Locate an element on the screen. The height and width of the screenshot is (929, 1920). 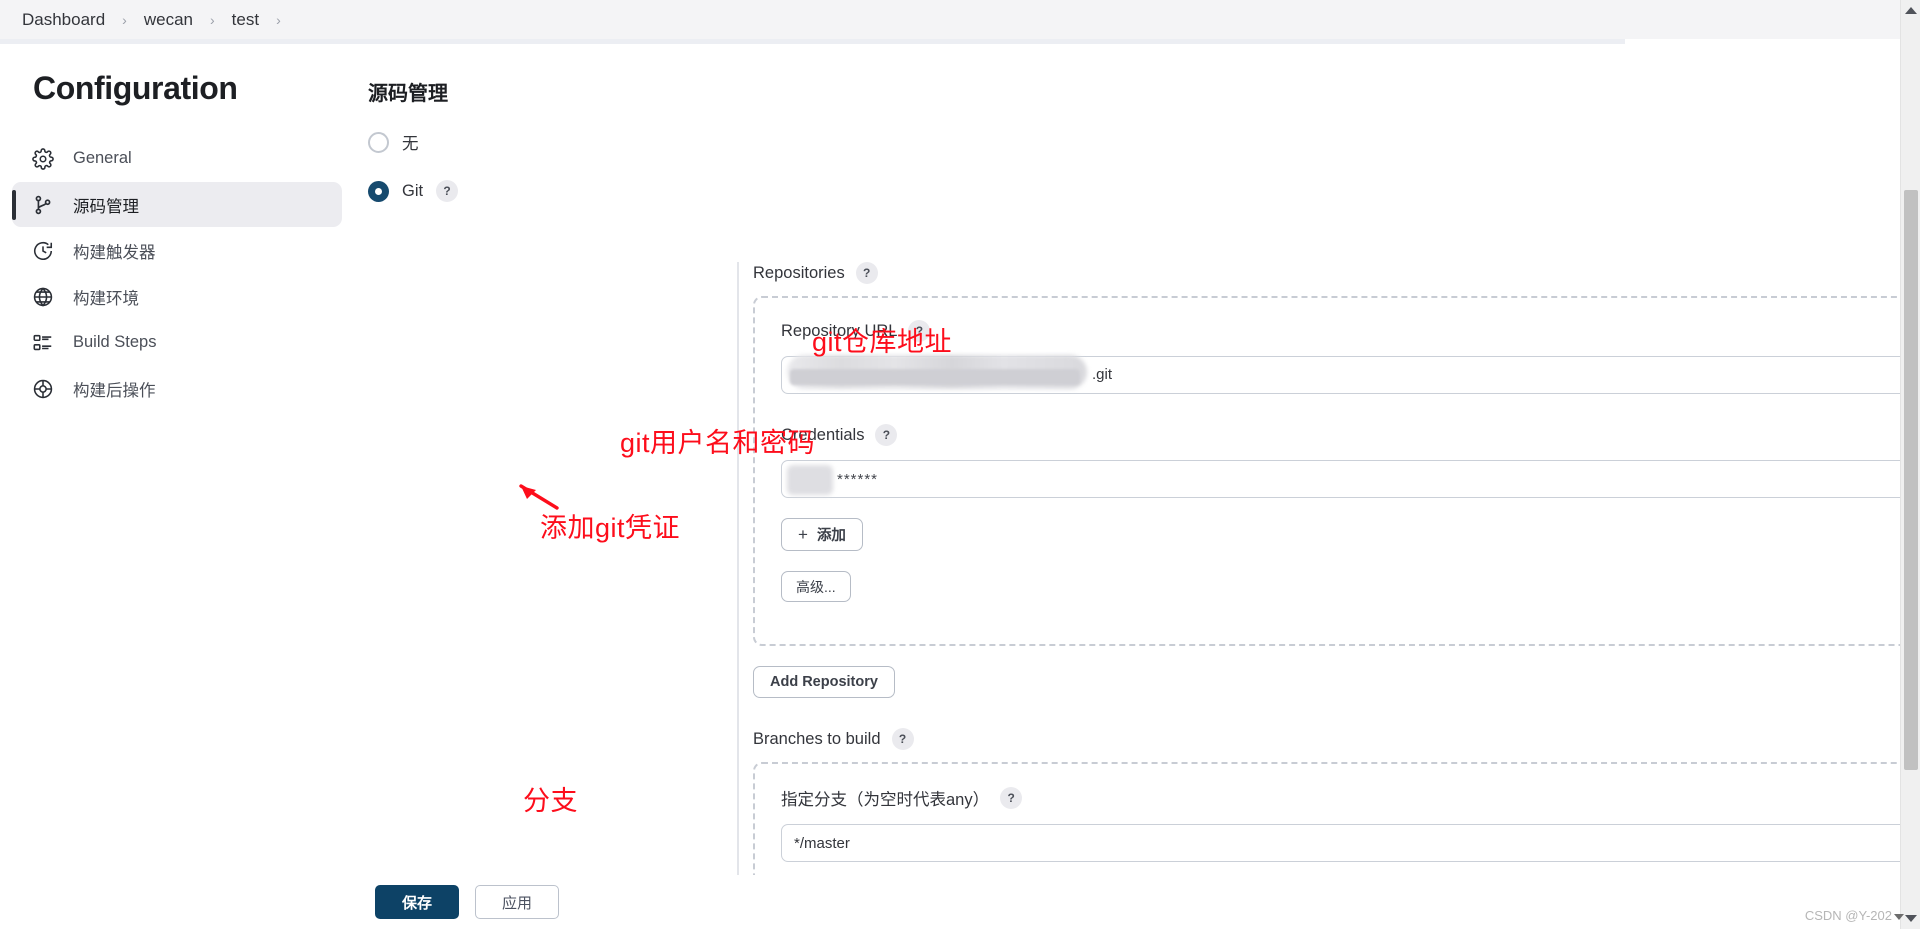
branch-specifier-input: */master is located at coordinates (1350, 843).